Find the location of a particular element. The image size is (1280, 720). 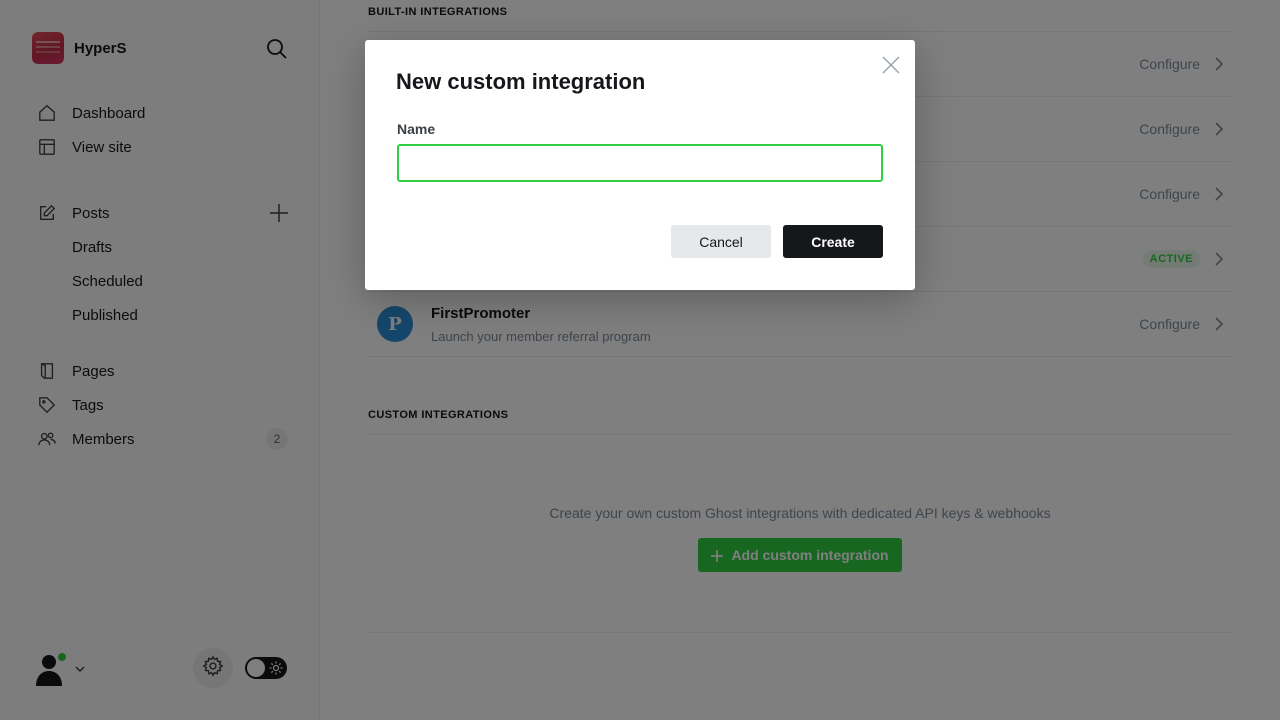

create-button: Create is located at coordinates (833, 241).